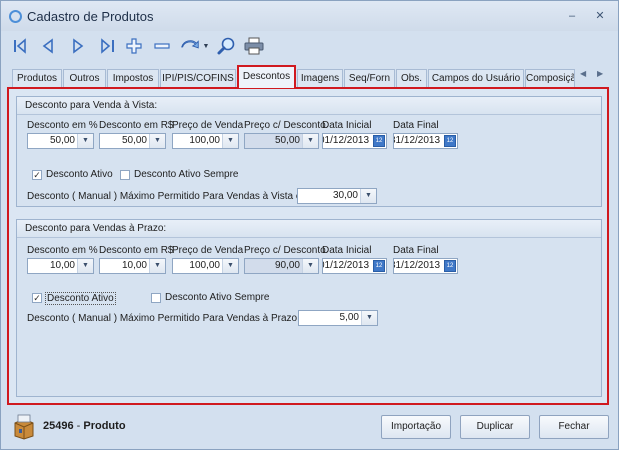 This screenshot has height=450, width=619. Describe the element at coordinates (495, 427) in the screenshot. I see `duplicar-button: Duplicar` at that location.